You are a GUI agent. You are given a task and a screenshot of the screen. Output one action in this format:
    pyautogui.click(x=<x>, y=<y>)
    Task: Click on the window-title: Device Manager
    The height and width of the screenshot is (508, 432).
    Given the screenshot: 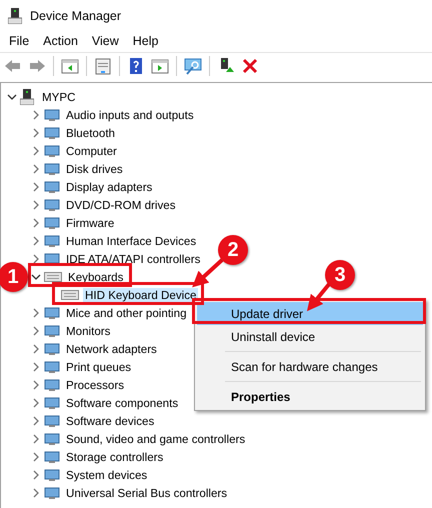 What is the action you would take?
    pyautogui.click(x=76, y=16)
    